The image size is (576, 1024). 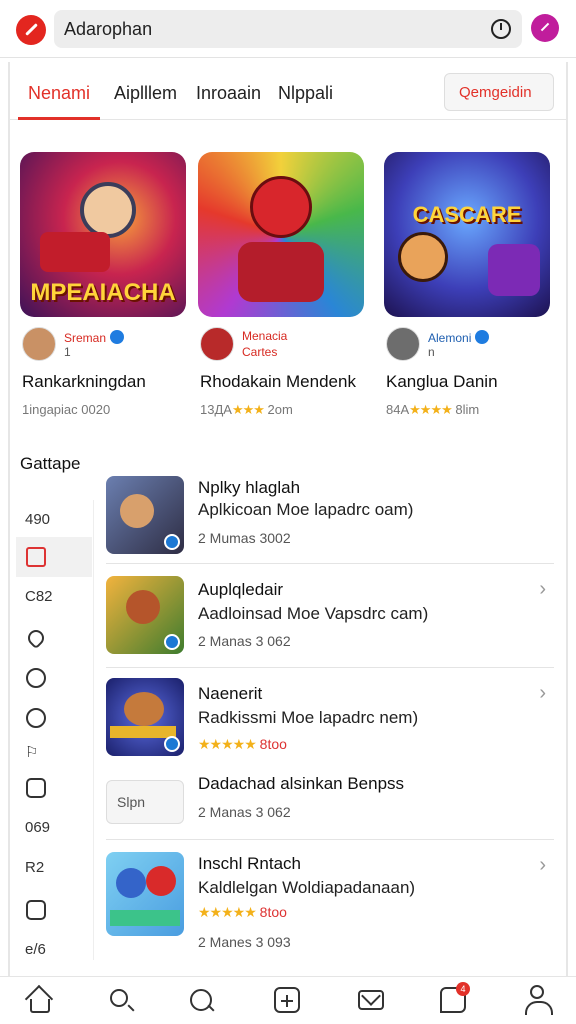 I want to click on bottom-navigation, so click(x=288, y=1000).